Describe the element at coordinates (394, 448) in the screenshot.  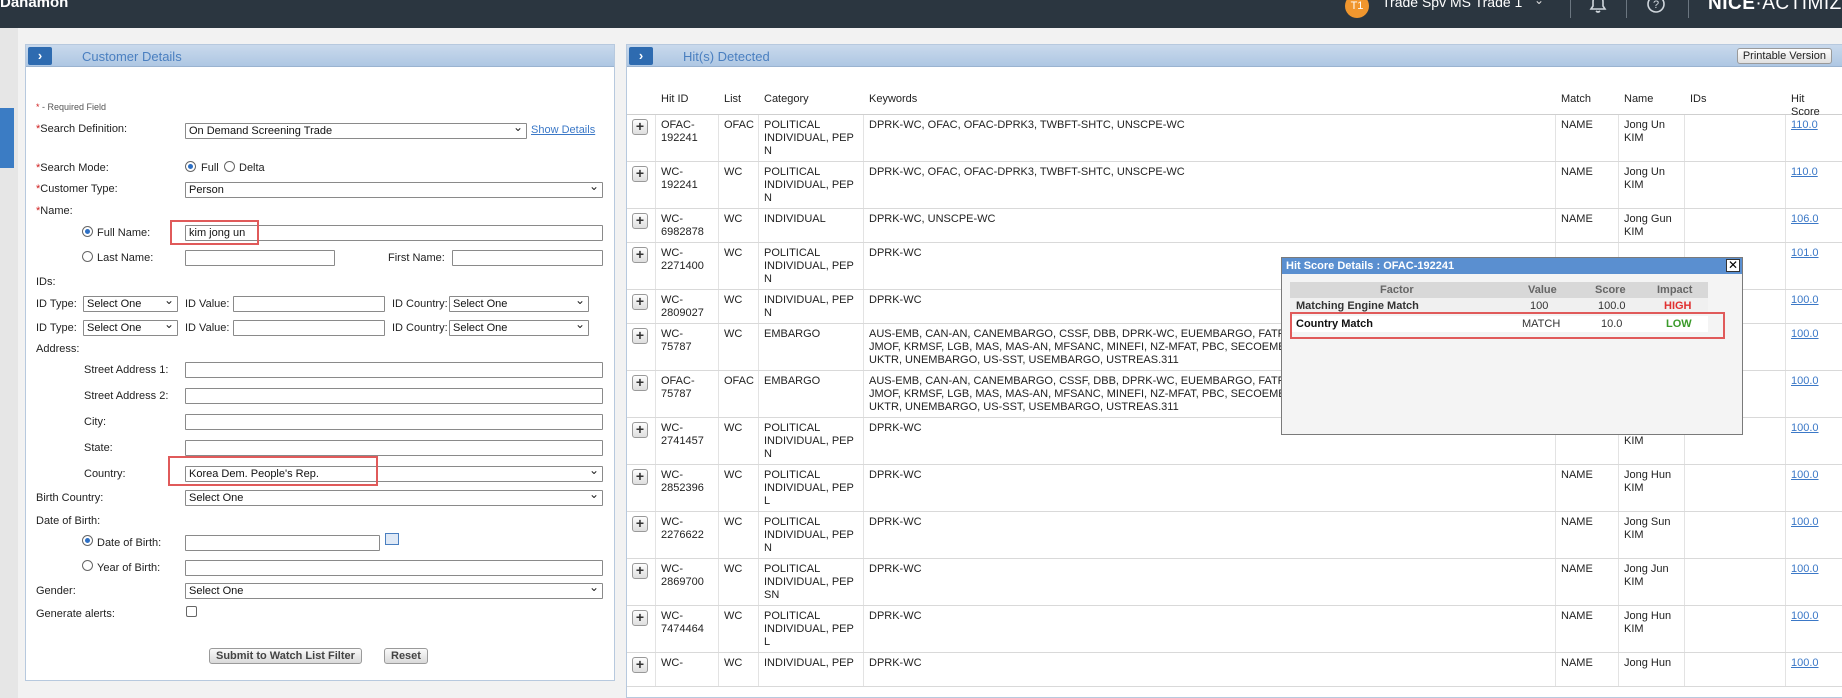
I see `state-input` at that location.